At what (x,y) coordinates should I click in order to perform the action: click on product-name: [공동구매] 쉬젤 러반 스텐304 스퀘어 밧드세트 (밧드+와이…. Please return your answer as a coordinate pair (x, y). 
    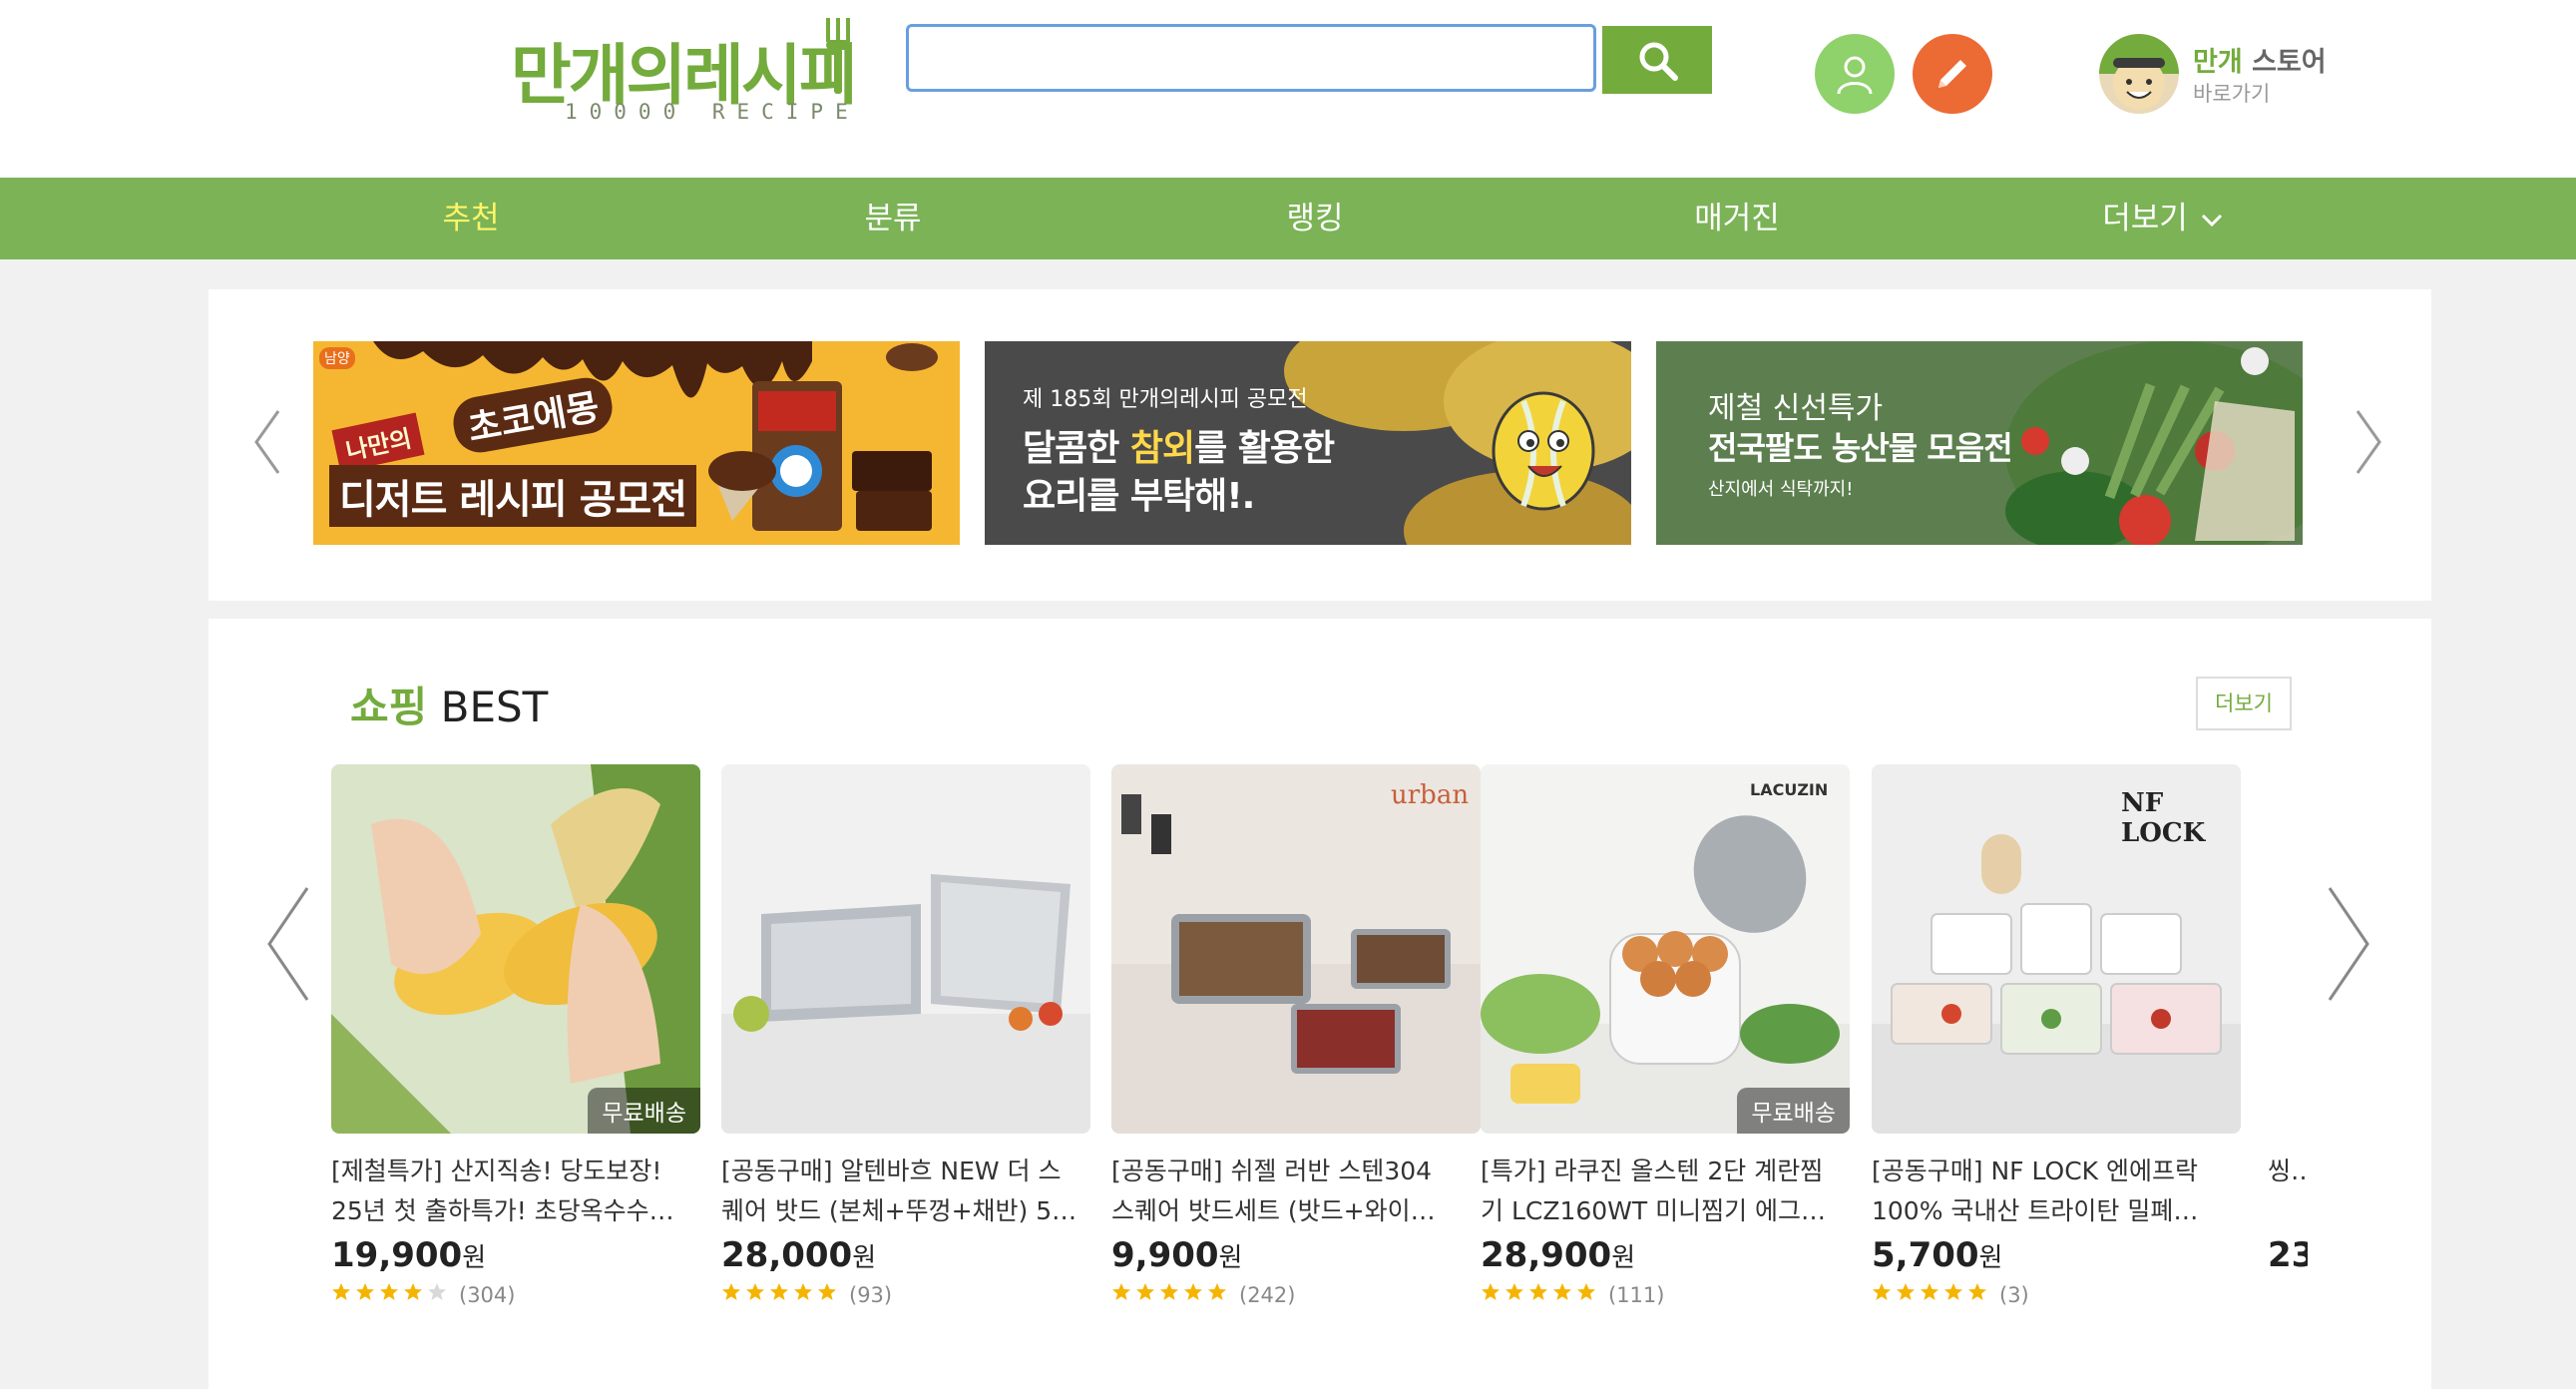
    Looking at the image, I should click on (1273, 1191).